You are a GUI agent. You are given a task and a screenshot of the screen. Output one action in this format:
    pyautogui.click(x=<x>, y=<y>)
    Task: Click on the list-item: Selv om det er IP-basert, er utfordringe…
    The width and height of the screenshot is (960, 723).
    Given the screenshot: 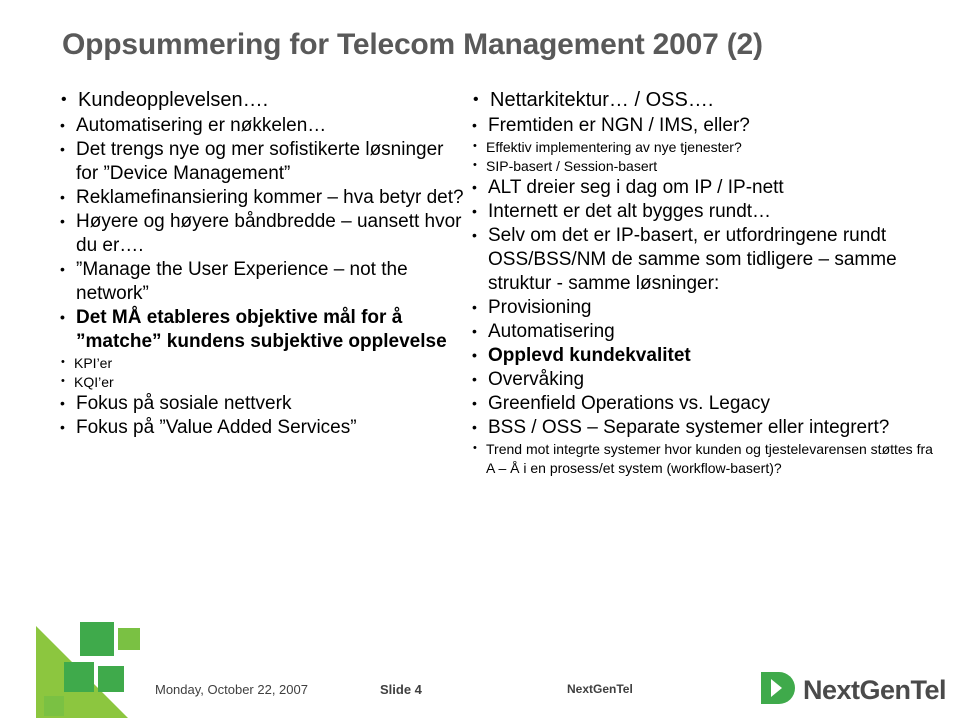 What is the action you would take?
    pyautogui.click(x=705, y=259)
    